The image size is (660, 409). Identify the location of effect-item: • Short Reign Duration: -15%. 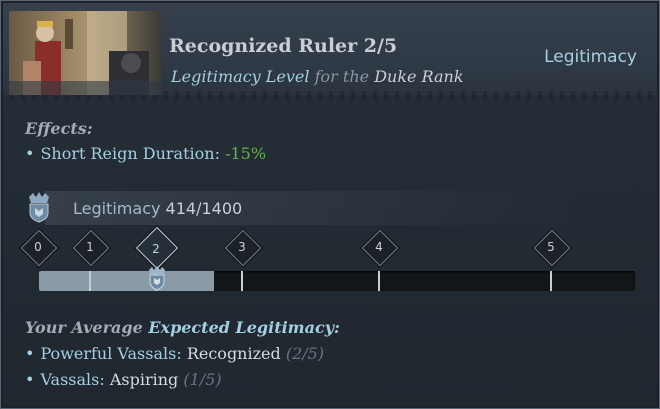
(145, 153).